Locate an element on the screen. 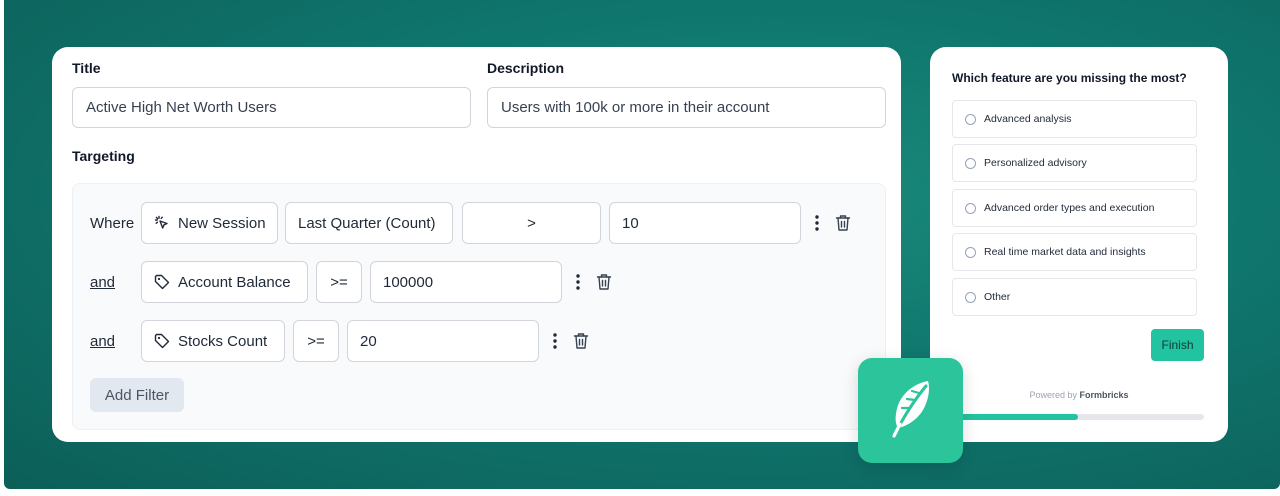 The width and height of the screenshot is (1280, 496). powered-by-brand: Formbricks is located at coordinates (1104, 395).